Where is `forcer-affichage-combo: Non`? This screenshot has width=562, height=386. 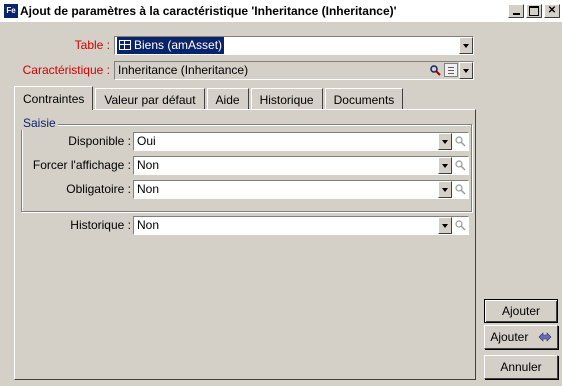 forcer-affichage-combo: Non is located at coordinates (301, 165).